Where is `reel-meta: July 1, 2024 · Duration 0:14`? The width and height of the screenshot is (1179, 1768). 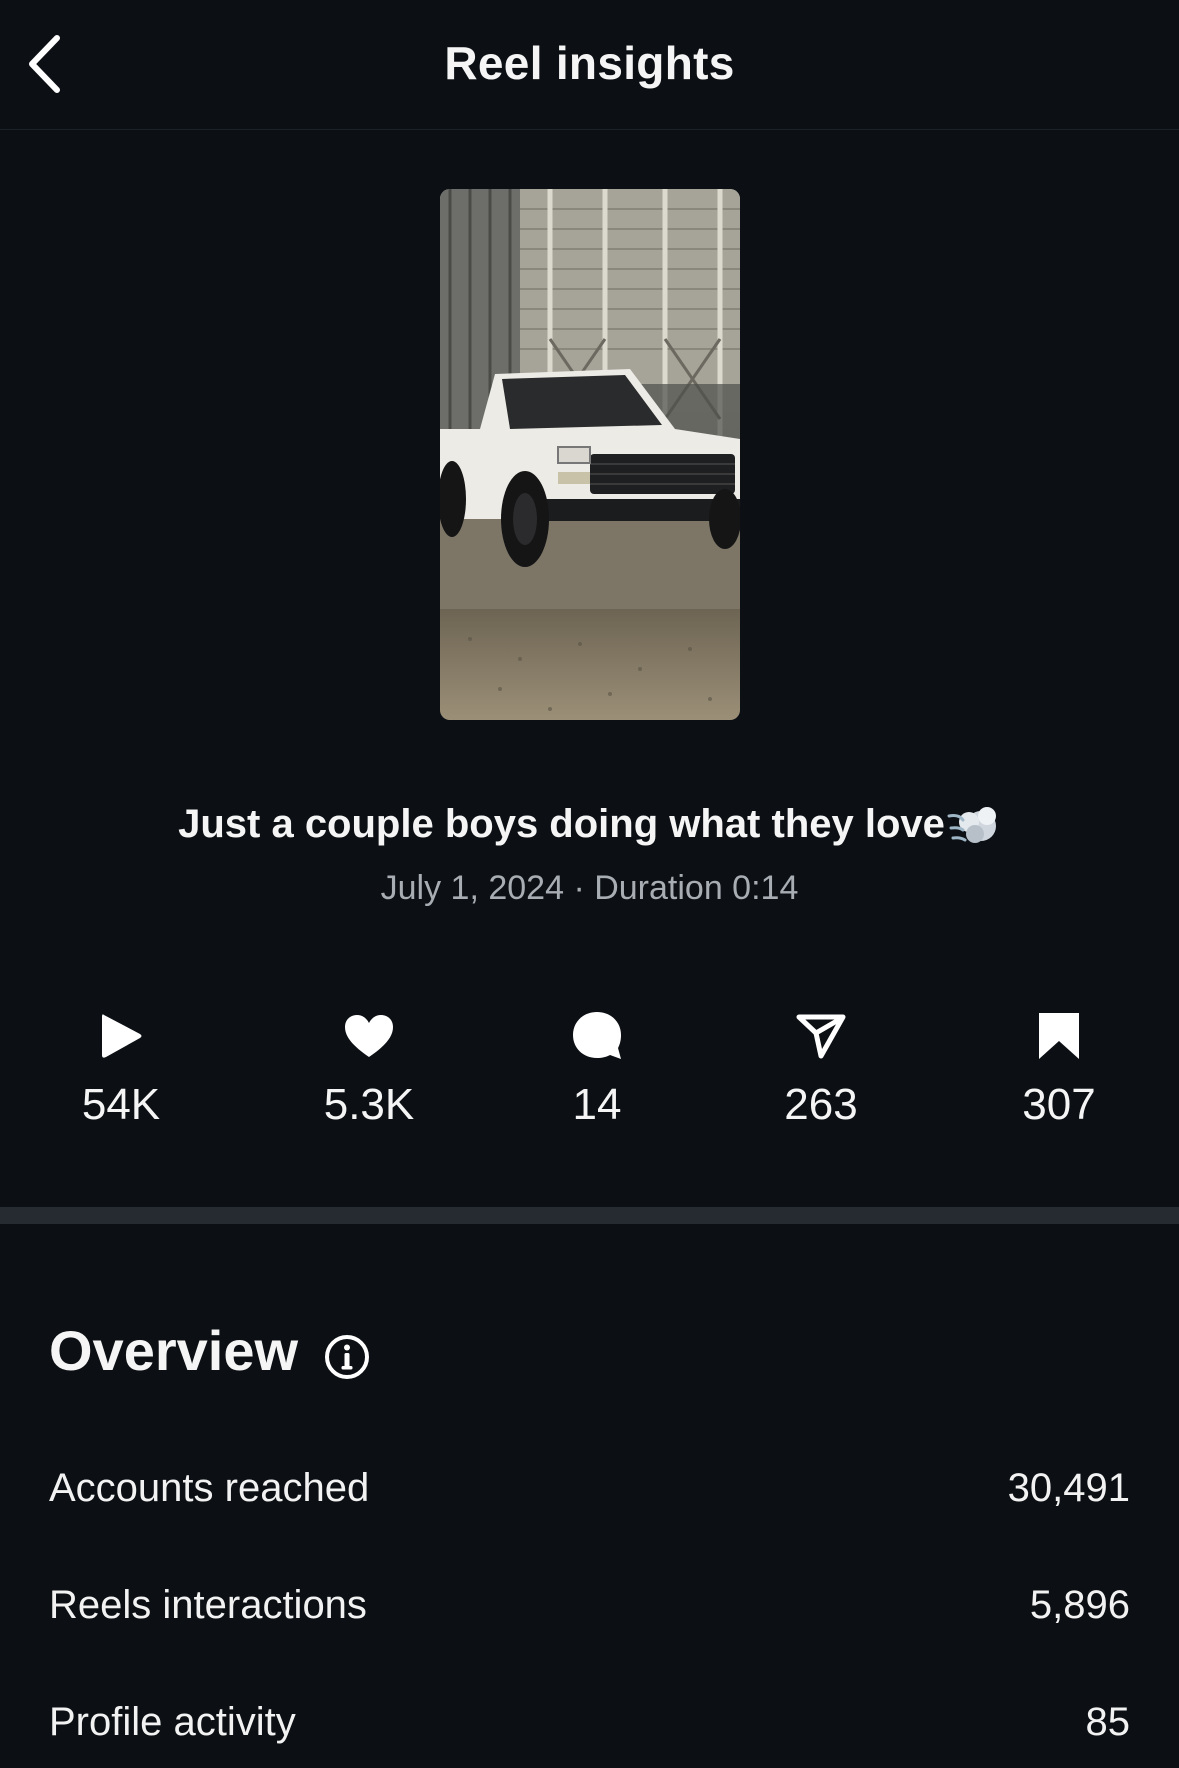
reel-meta: July 1, 2024 · Duration 0:14 is located at coordinates (589, 888).